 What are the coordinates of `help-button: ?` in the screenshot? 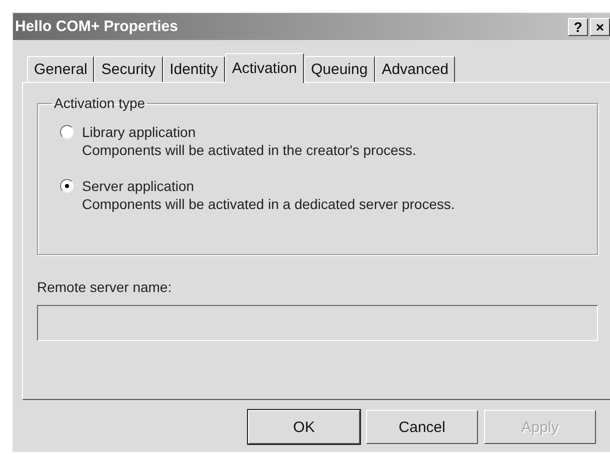 It's located at (578, 27).